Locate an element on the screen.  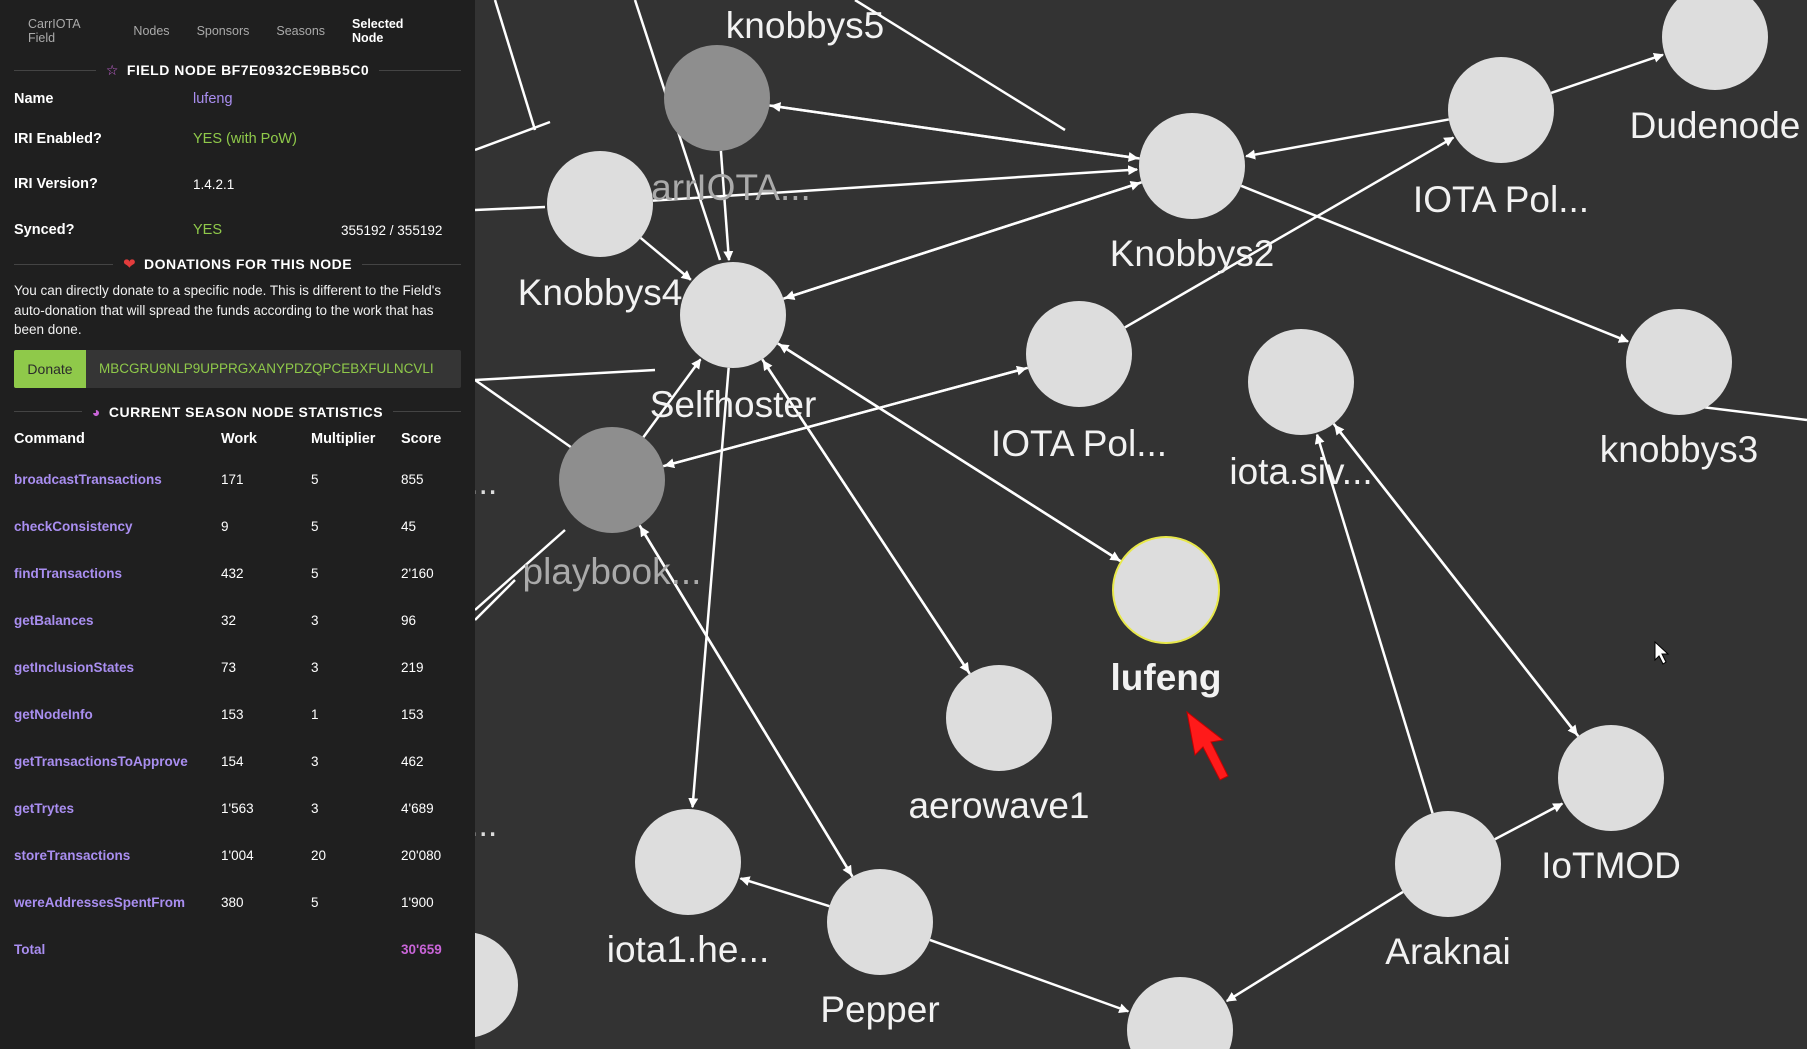
score-value: 1'900 is located at coordinates (417, 902).